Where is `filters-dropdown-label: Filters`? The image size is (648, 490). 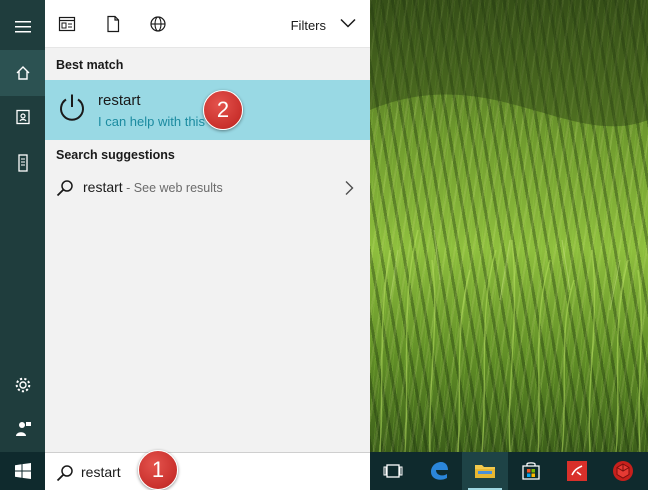 filters-dropdown-label: Filters is located at coordinates (308, 25).